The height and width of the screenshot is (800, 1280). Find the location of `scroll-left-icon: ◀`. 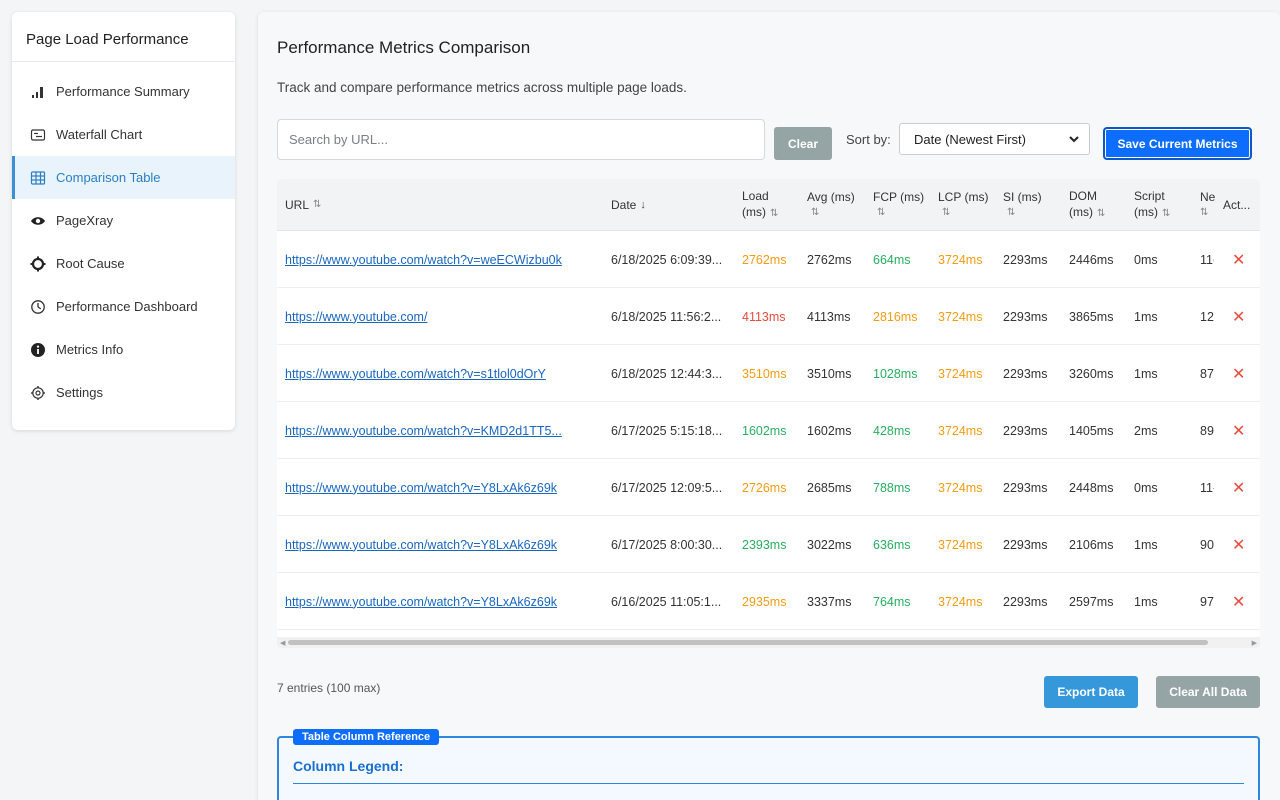

scroll-left-icon: ◀ is located at coordinates (282, 643).